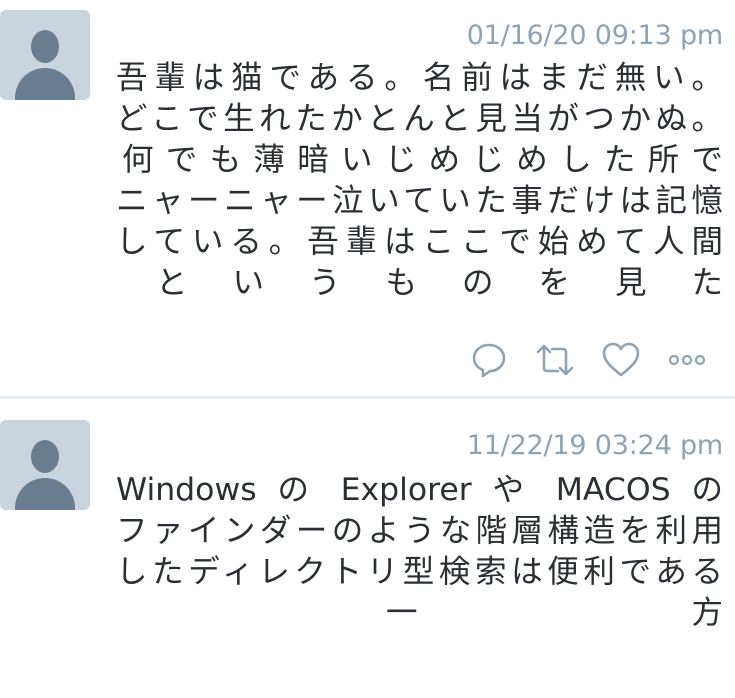 This screenshot has height=698, width=735. I want to click on like-button, so click(621, 360).